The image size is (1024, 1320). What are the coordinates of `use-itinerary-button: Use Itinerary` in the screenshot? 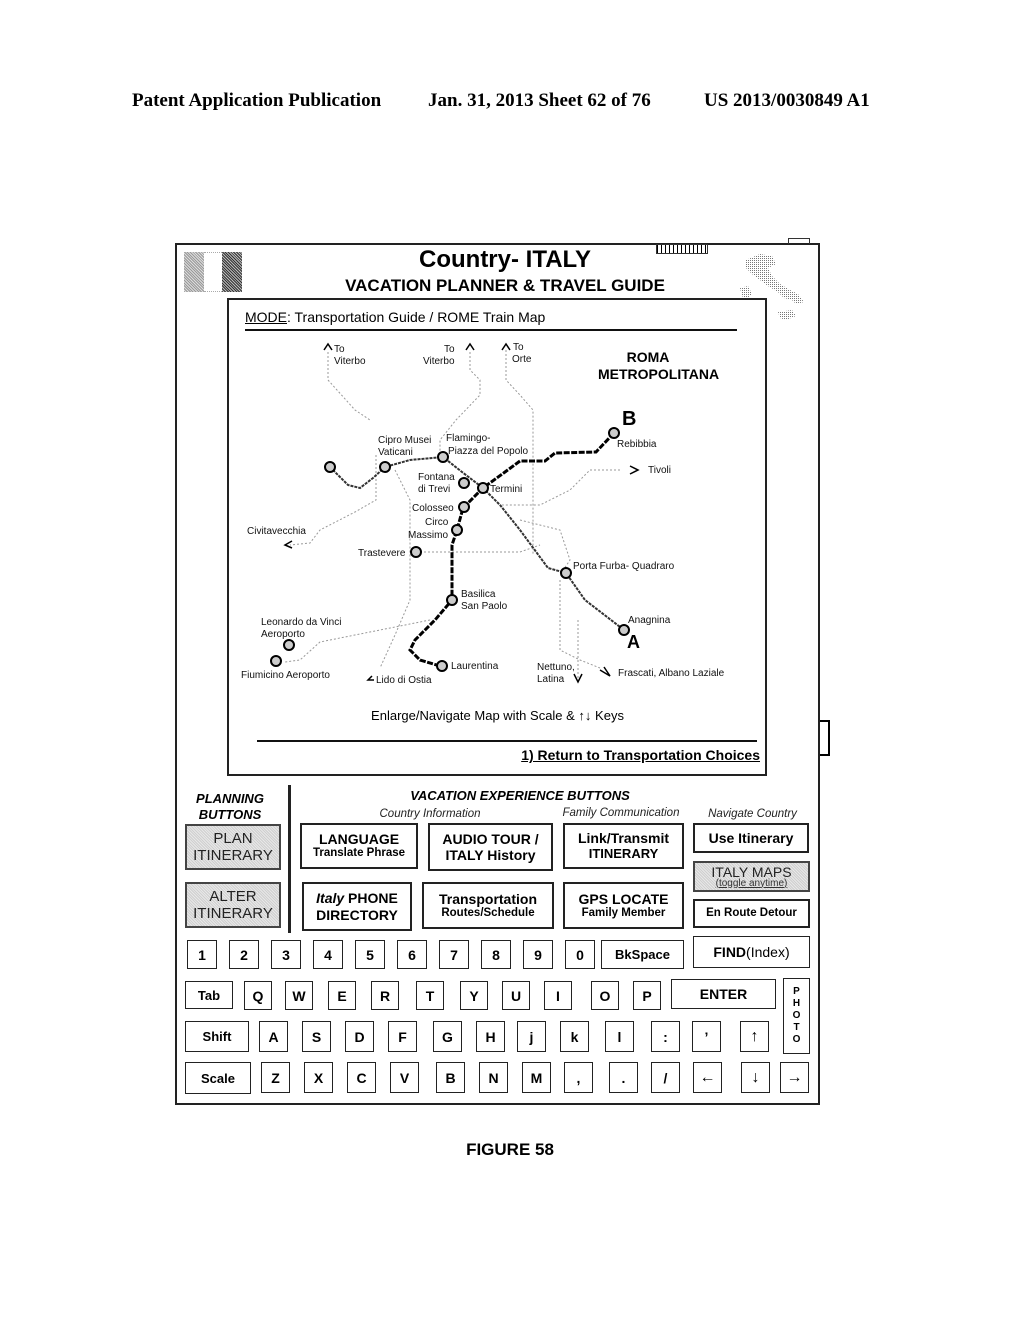 It's located at (751, 838).